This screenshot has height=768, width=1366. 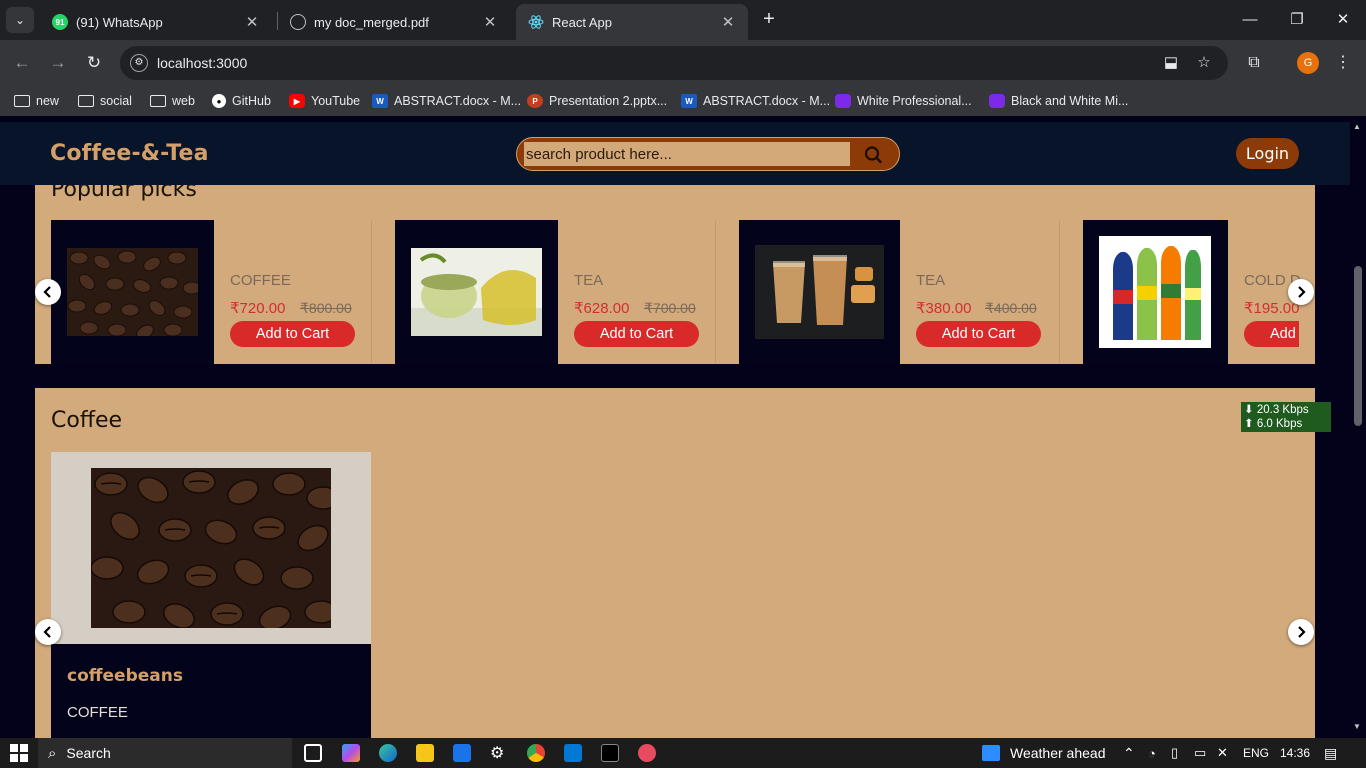 I want to click on taskbar-search-box: ⌕ Search, so click(x=165, y=753).